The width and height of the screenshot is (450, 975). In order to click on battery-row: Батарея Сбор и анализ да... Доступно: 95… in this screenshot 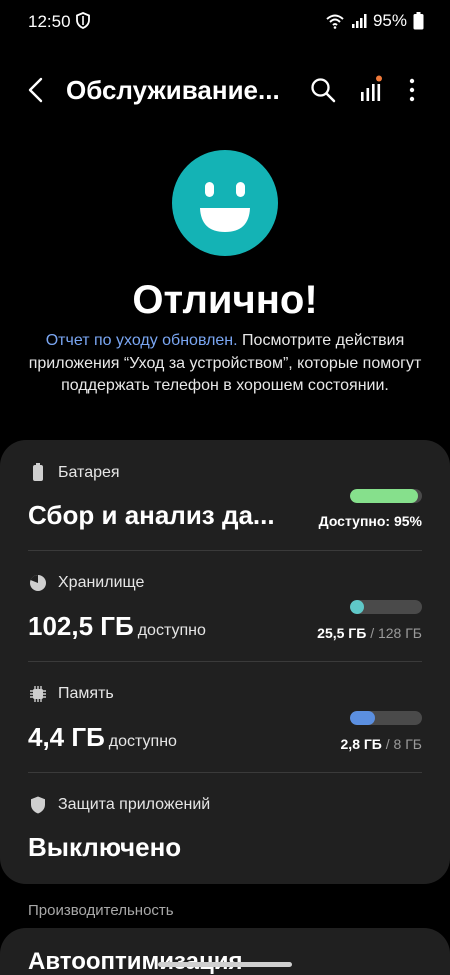, I will do `click(225, 495)`.